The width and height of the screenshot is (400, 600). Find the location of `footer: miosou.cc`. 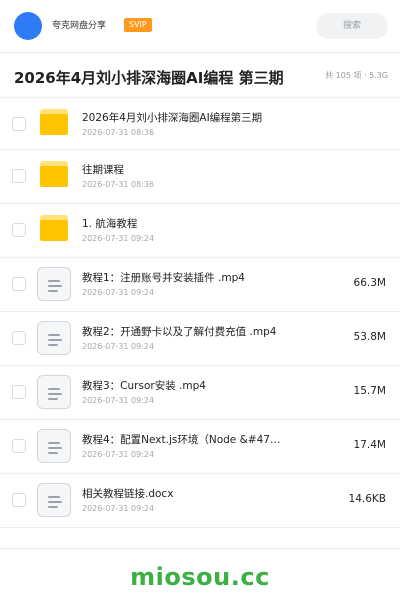

footer: miosou.cc is located at coordinates (200, 574).